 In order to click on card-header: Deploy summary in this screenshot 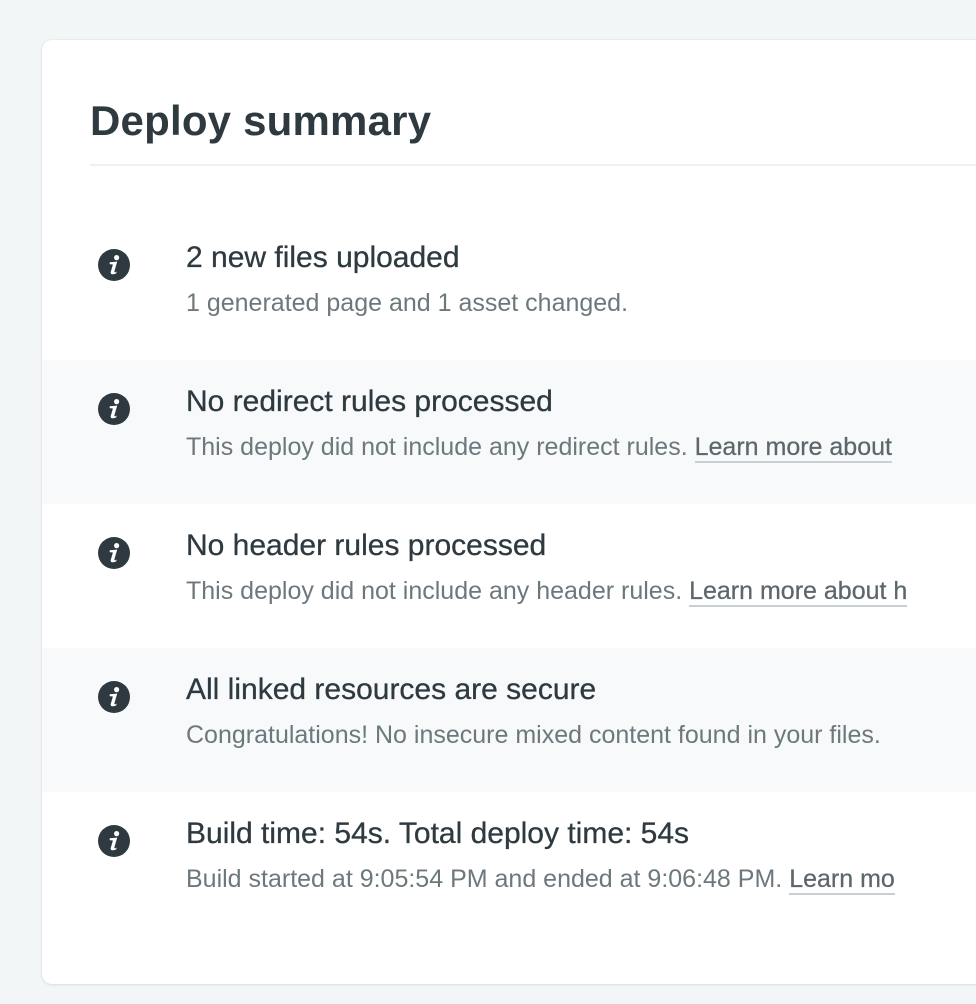, I will do `click(533, 103)`.